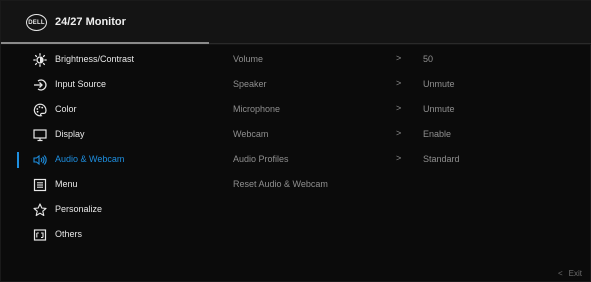  Describe the element at coordinates (90, 159) in the screenshot. I see `menu-item-label: Audio & Webcam` at that location.